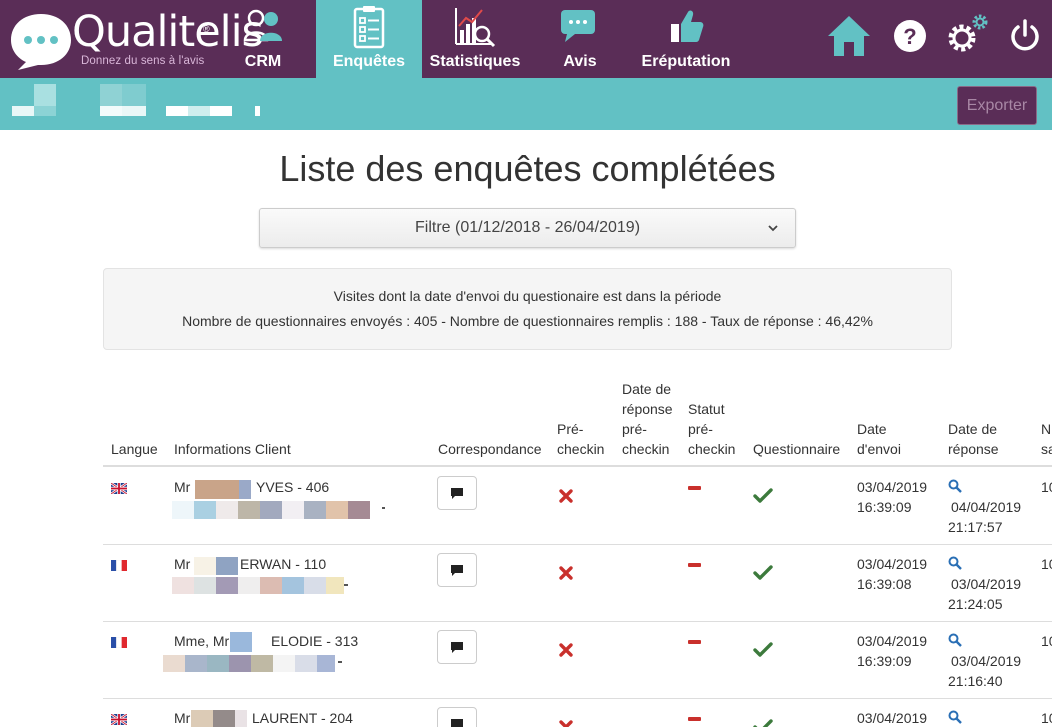 Image resolution: width=1052 pixels, height=727 pixels. I want to click on chart-magnifier-icon, so click(475, 28).